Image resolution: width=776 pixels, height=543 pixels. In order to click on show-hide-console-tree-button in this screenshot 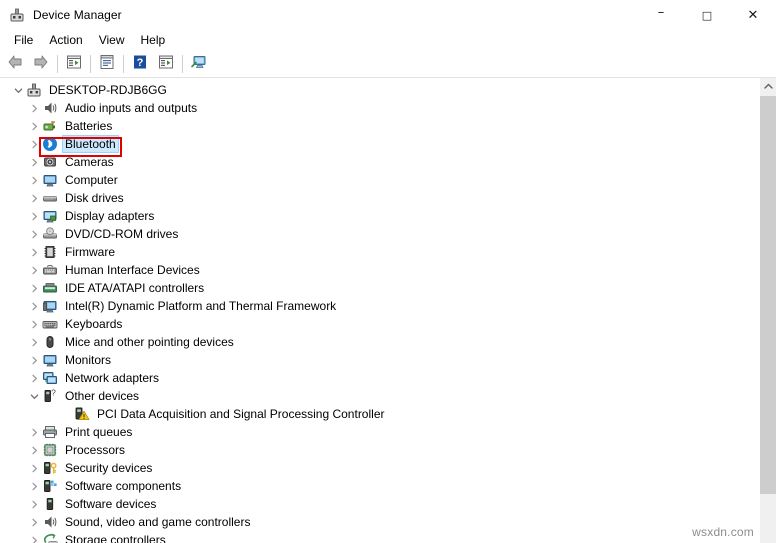, I will do `click(74, 64)`.